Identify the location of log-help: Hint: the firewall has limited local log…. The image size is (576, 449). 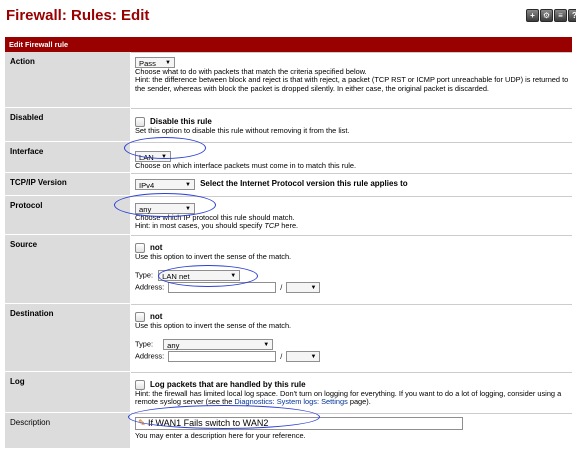
(353, 398).